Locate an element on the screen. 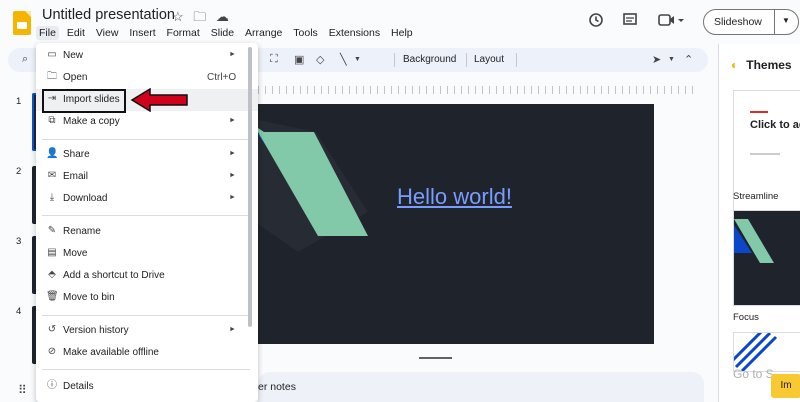 The image size is (800, 402). slides-logo-icon is located at coordinates (22, 23).